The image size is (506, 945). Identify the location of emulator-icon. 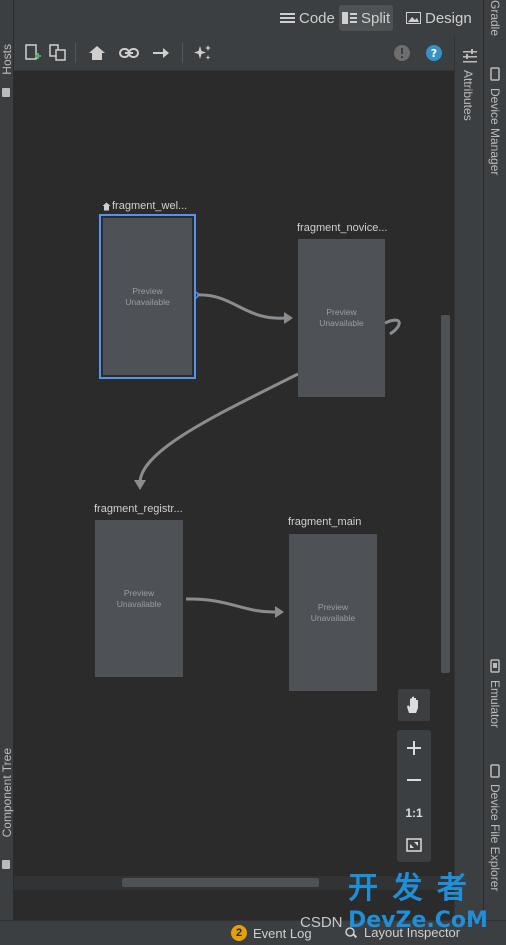
(495, 666).